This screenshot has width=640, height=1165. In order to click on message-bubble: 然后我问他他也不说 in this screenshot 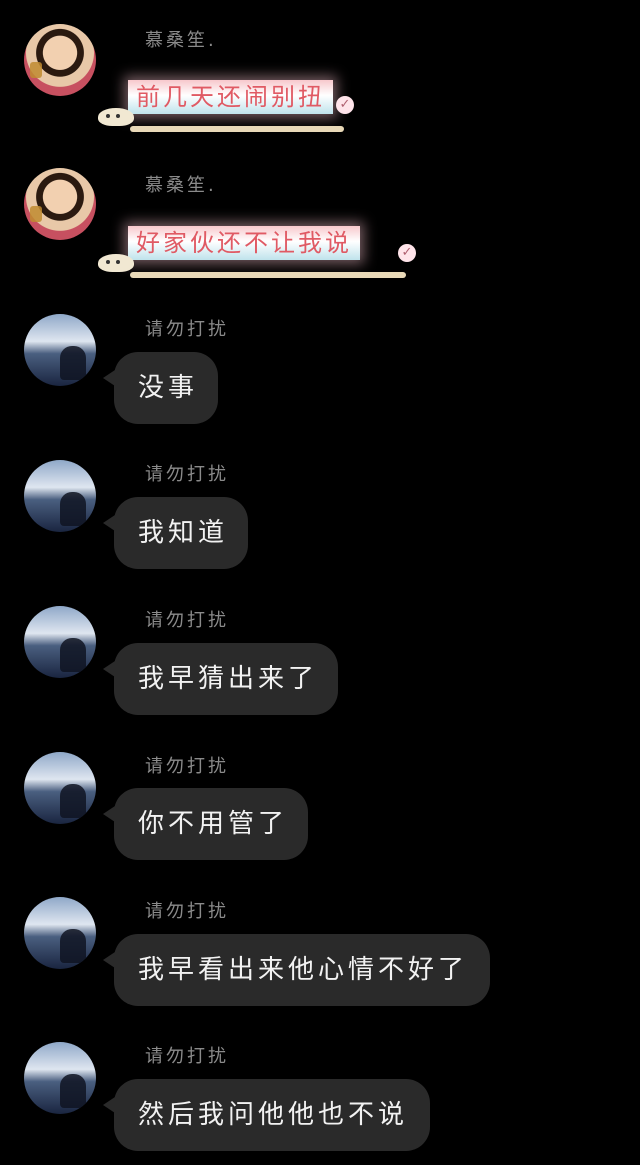, I will do `click(266, 1115)`.